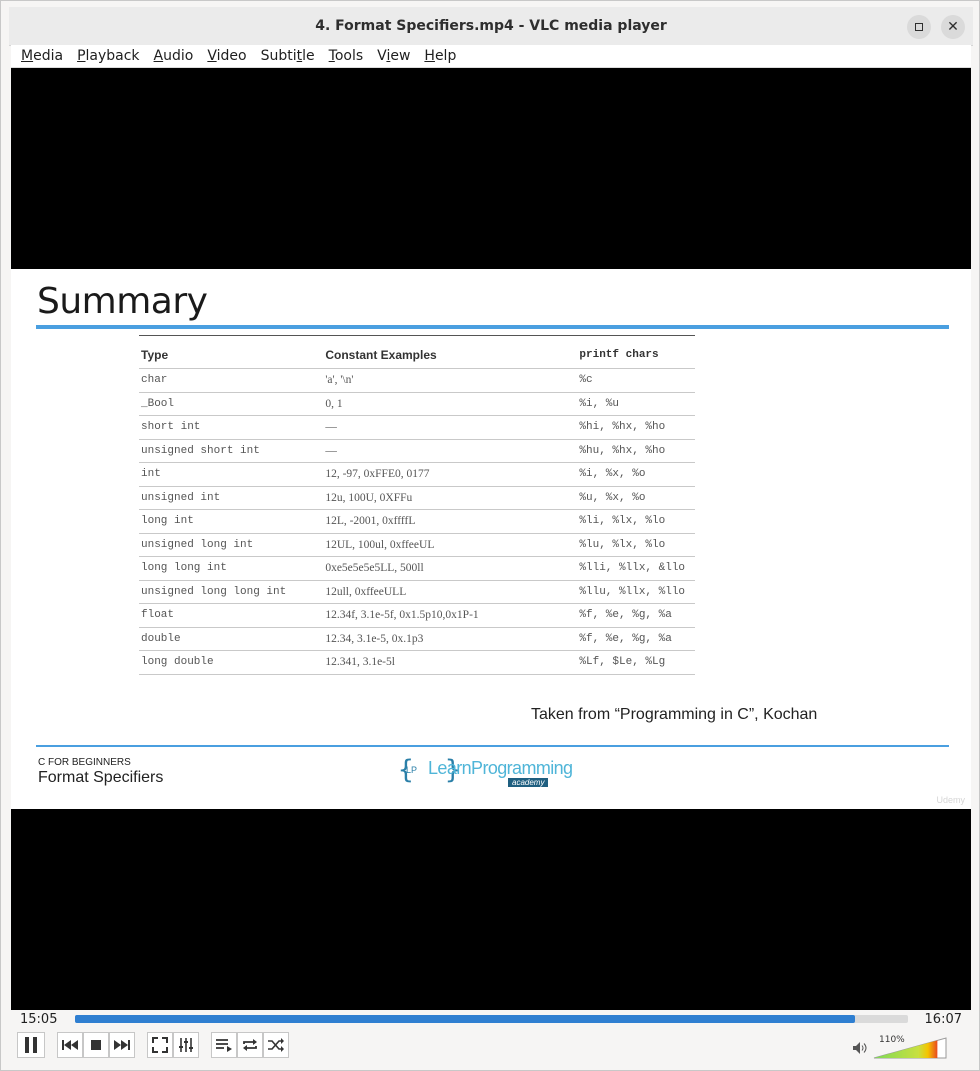 Image resolution: width=980 pixels, height=1071 pixels. Describe the element at coordinates (377, 474) in the screenshot. I see `constant-example-cell: 12, -97, 0xFFE0, 0177` at that location.